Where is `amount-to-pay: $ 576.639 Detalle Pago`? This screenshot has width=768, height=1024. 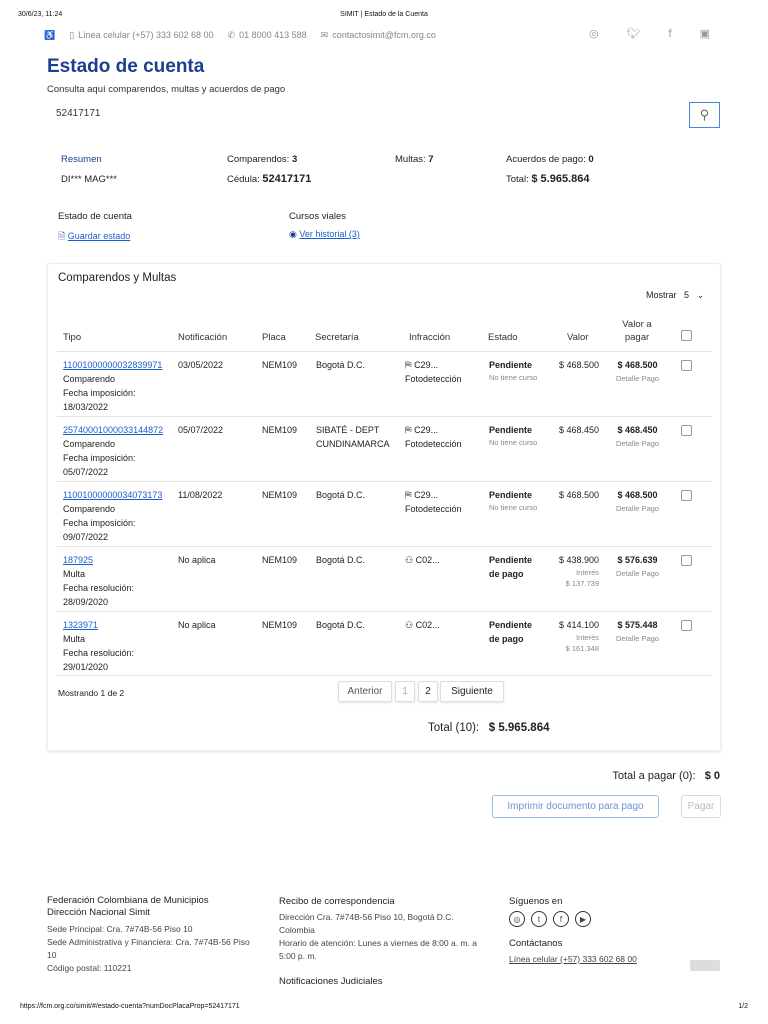 amount-to-pay: $ 576.639 Detalle Pago is located at coordinates (637, 567).